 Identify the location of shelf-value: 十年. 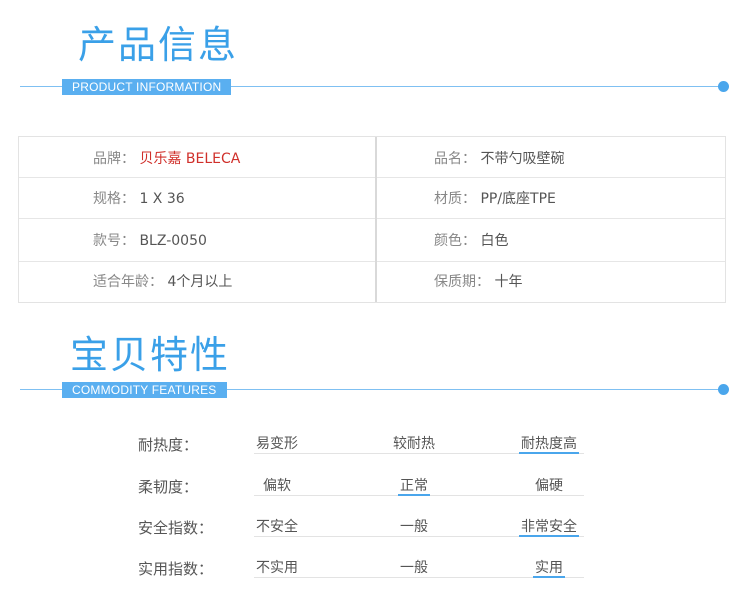
(508, 282).